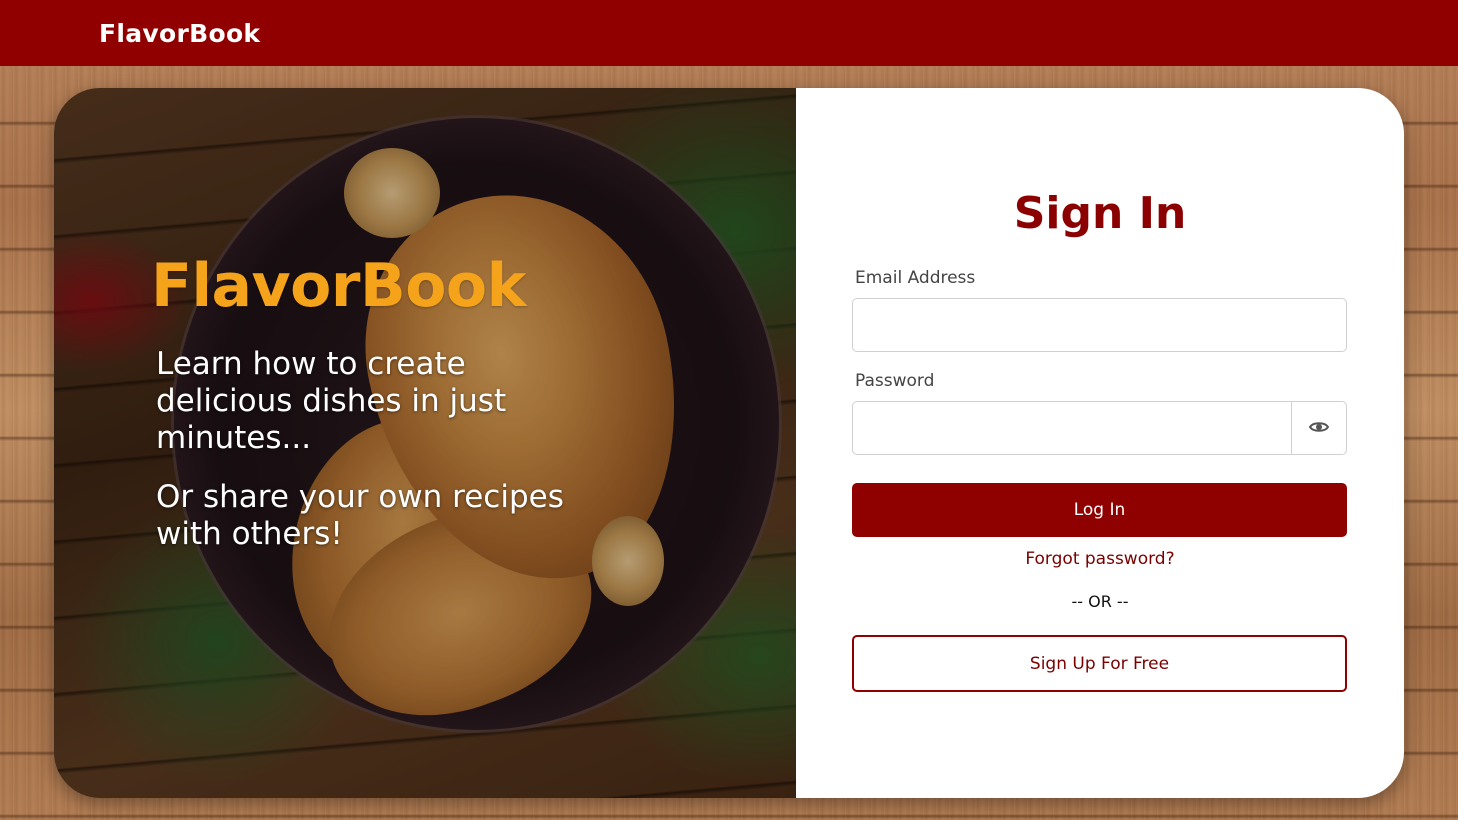  What do you see at coordinates (1072, 428) in the screenshot?
I see `password-field` at bounding box center [1072, 428].